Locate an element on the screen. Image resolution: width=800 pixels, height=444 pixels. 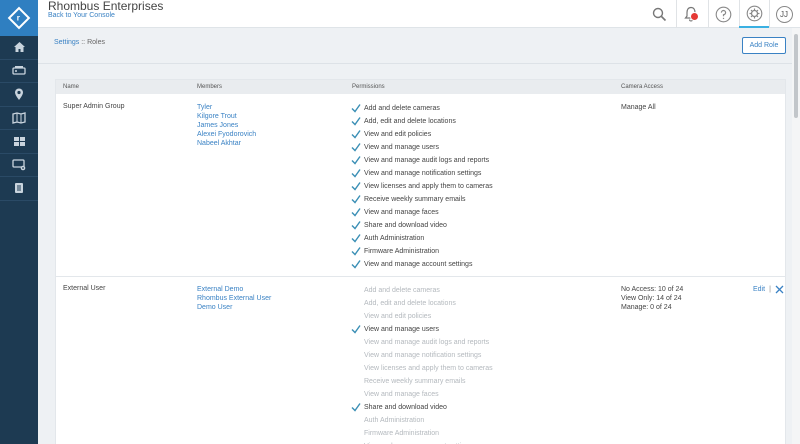
logo-letter: r is located at coordinates (19, 18).